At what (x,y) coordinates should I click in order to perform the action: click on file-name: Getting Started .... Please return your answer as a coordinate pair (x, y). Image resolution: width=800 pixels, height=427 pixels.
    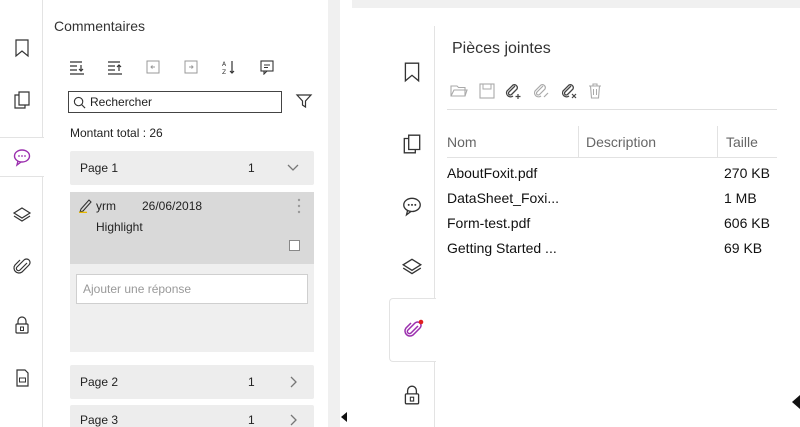
    Looking at the image, I should click on (502, 248).